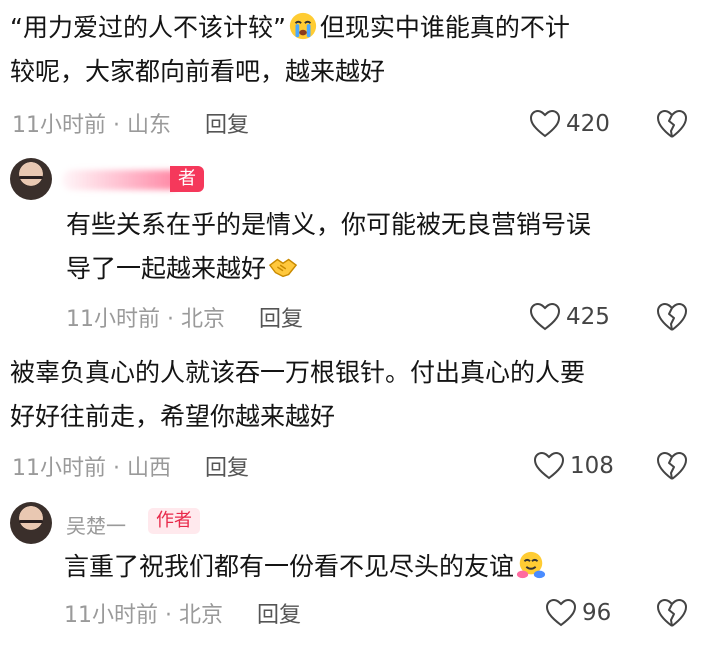 This screenshot has width=720, height=652. I want to click on comment-3-meta: 11小时前 · 山西 回复, so click(130, 466).